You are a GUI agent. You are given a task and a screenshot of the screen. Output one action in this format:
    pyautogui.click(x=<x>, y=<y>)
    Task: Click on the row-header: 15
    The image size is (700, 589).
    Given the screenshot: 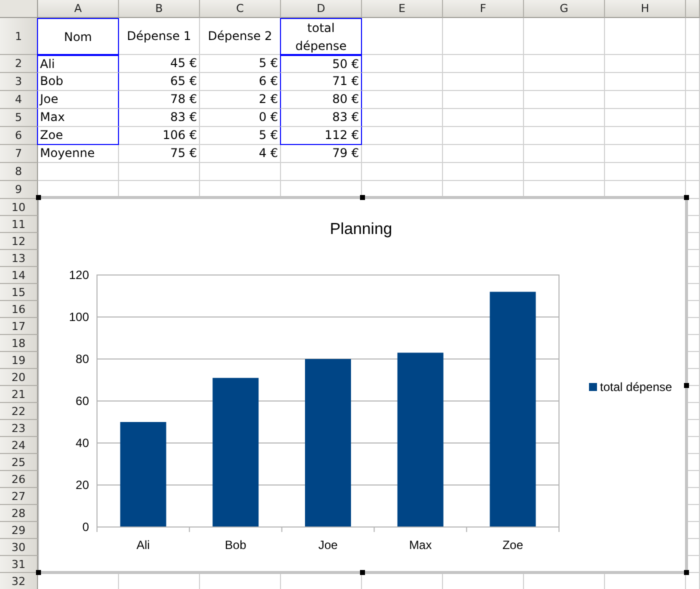 What is the action you would take?
    pyautogui.click(x=19, y=292)
    